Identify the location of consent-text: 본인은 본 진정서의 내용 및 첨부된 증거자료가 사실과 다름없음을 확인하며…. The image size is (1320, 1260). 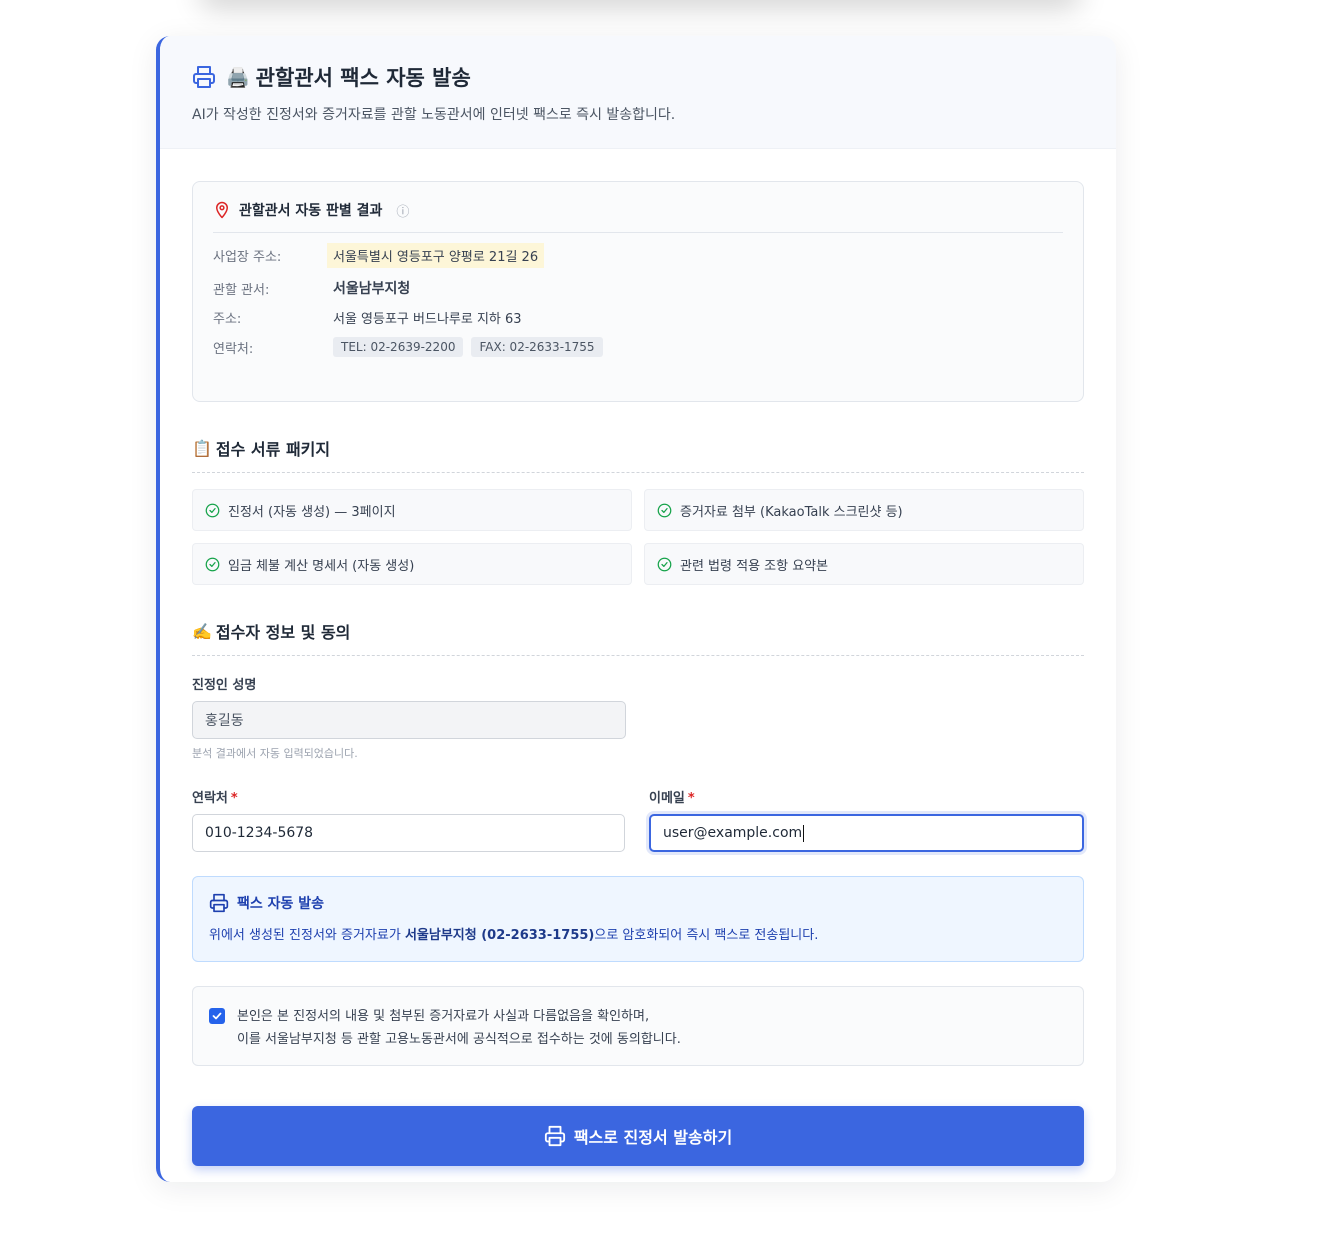
(459, 1035).